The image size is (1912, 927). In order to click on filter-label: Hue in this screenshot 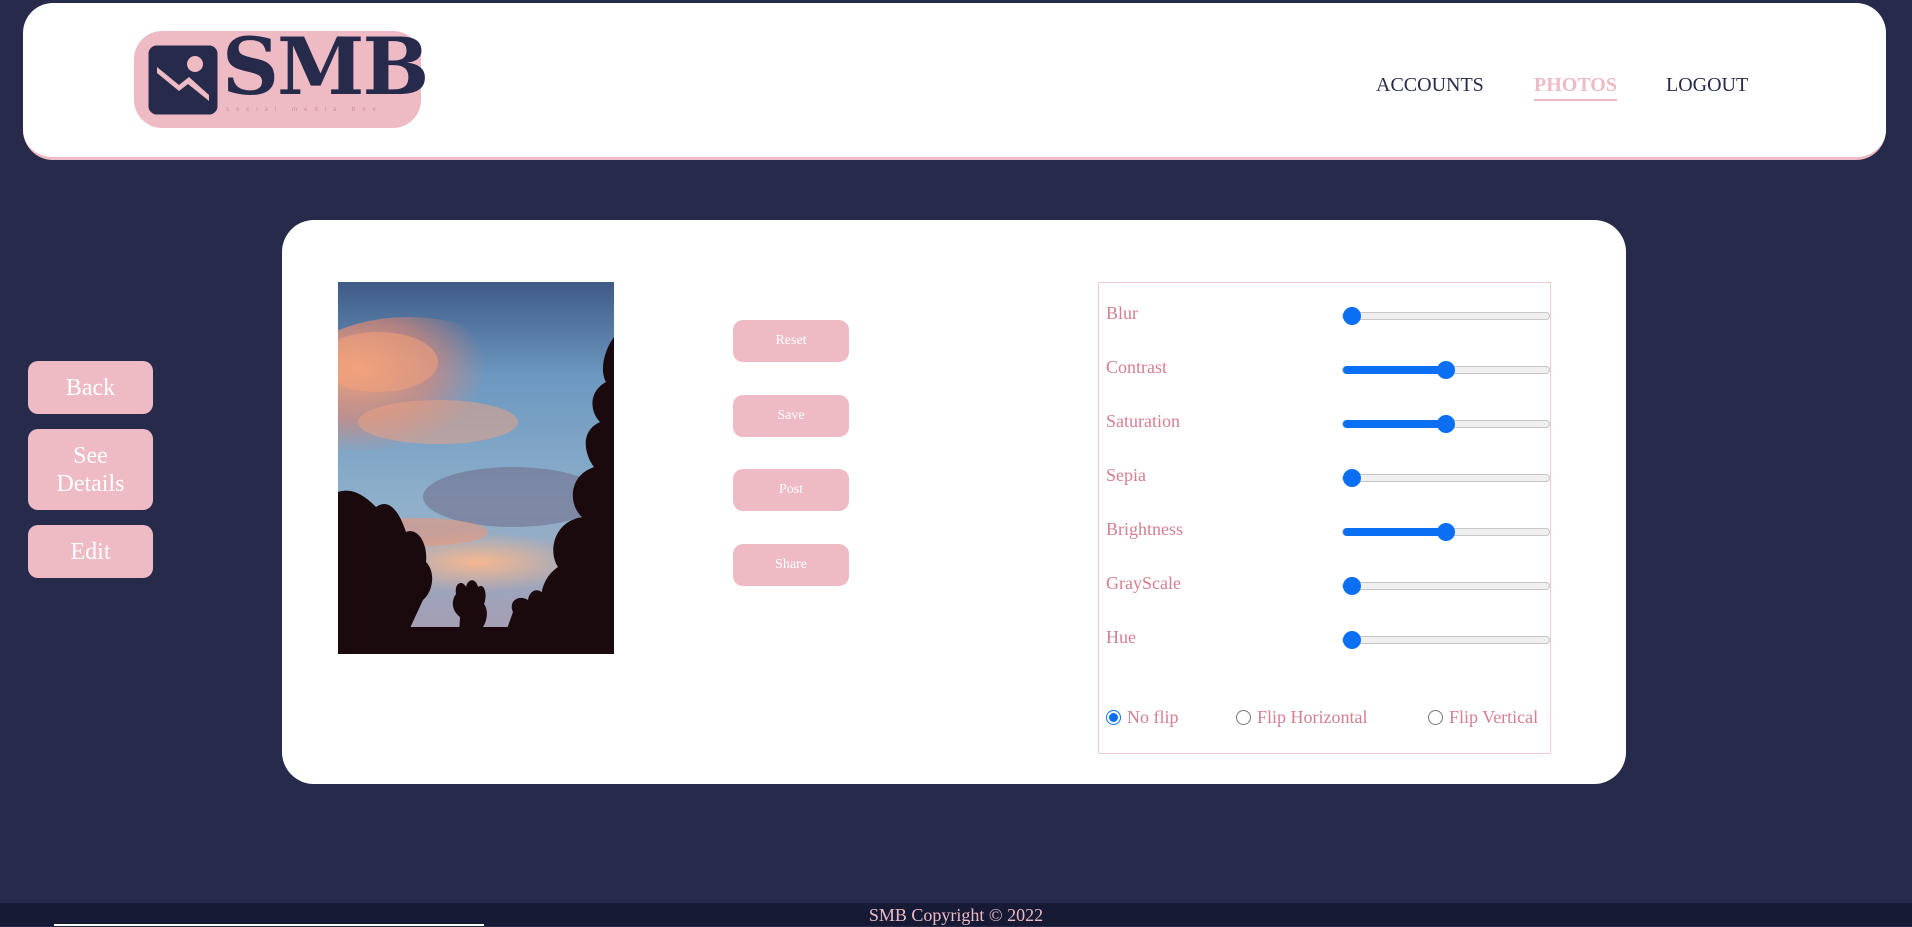, I will do `click(1121, 637)`.